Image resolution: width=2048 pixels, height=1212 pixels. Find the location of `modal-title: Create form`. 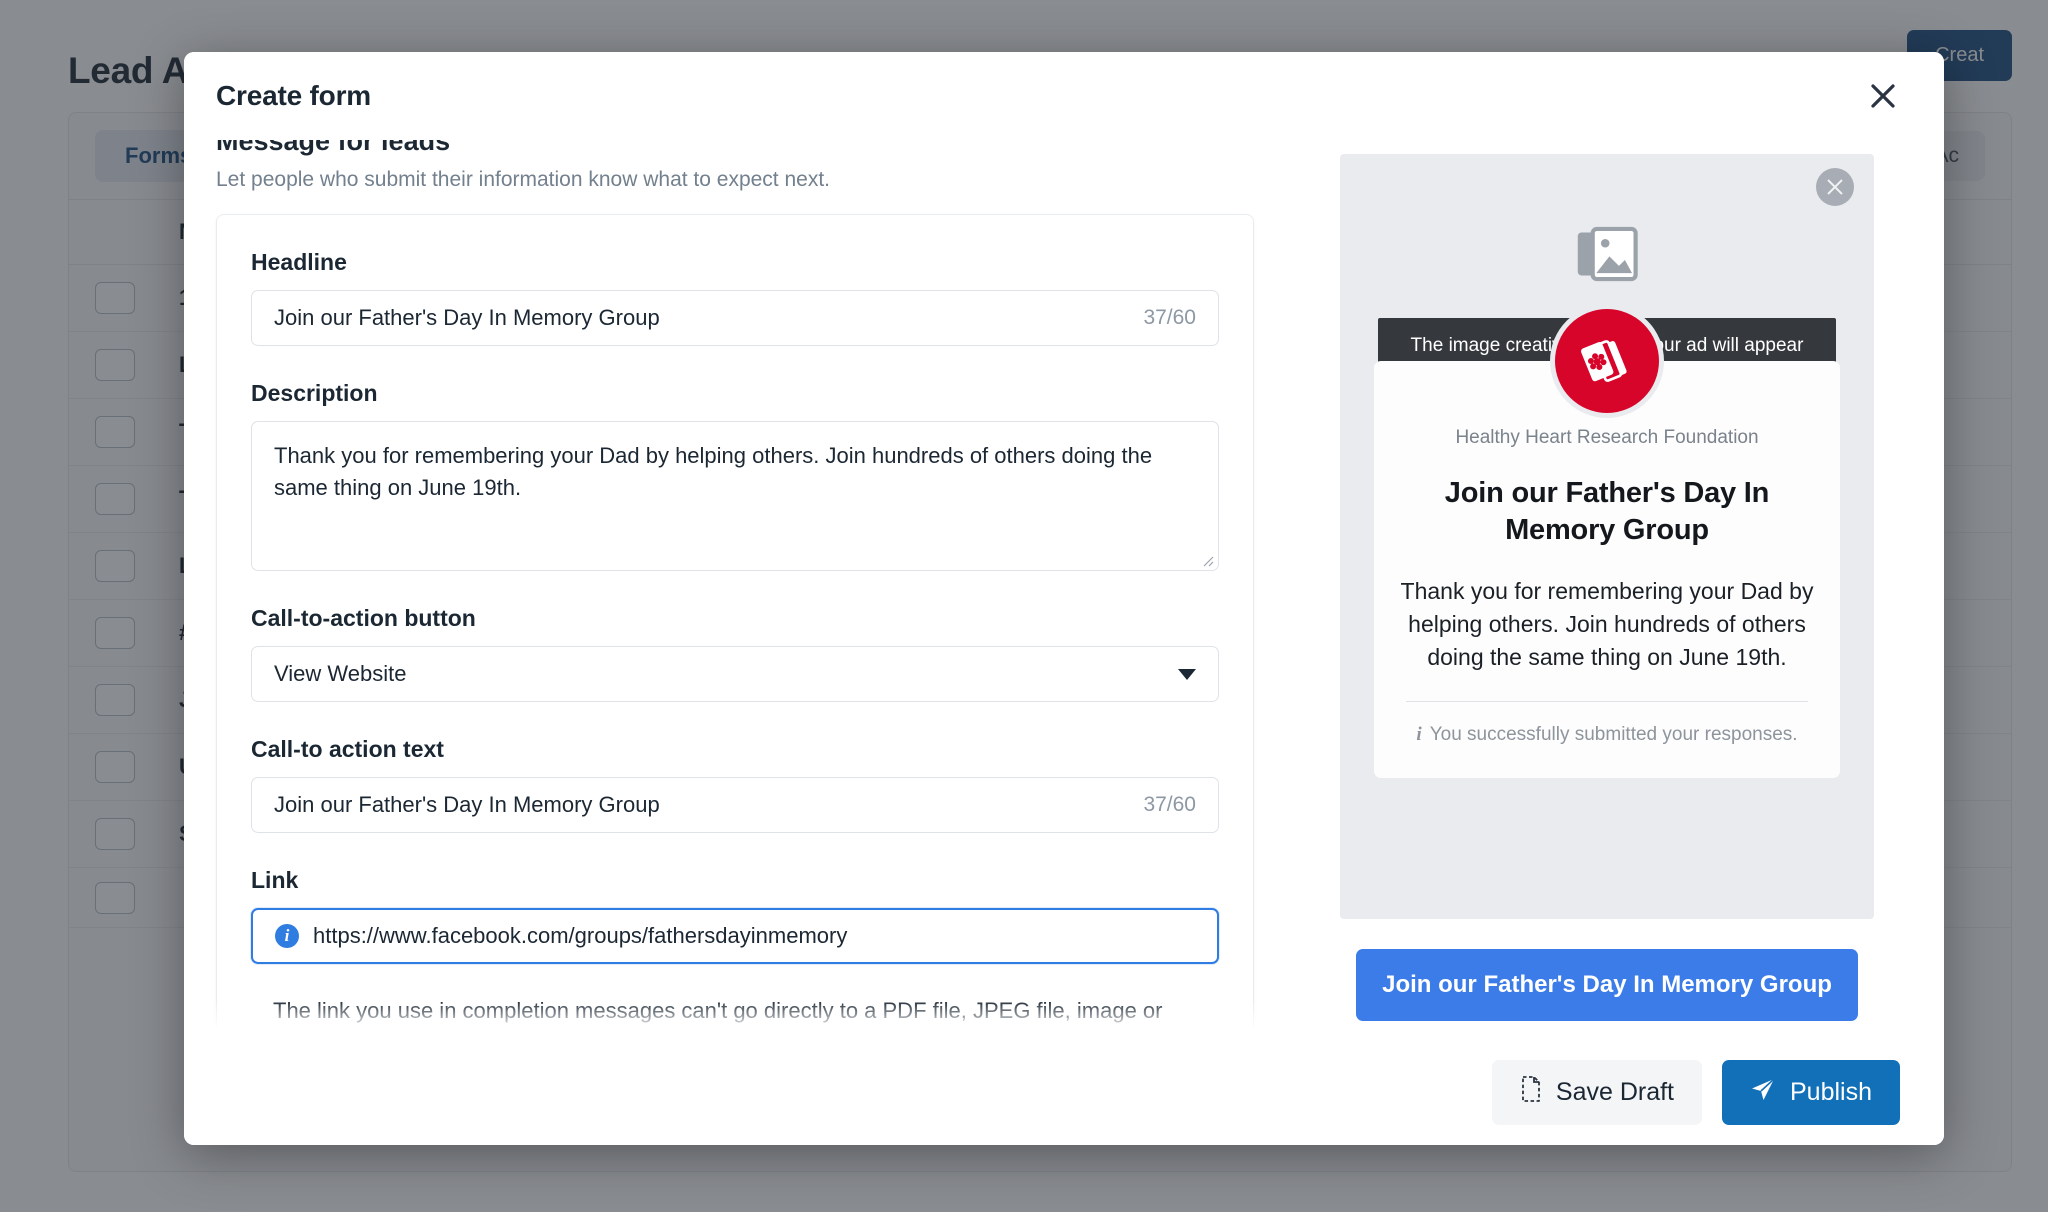

modal-title: Create form is located at coordinates (293, 95).